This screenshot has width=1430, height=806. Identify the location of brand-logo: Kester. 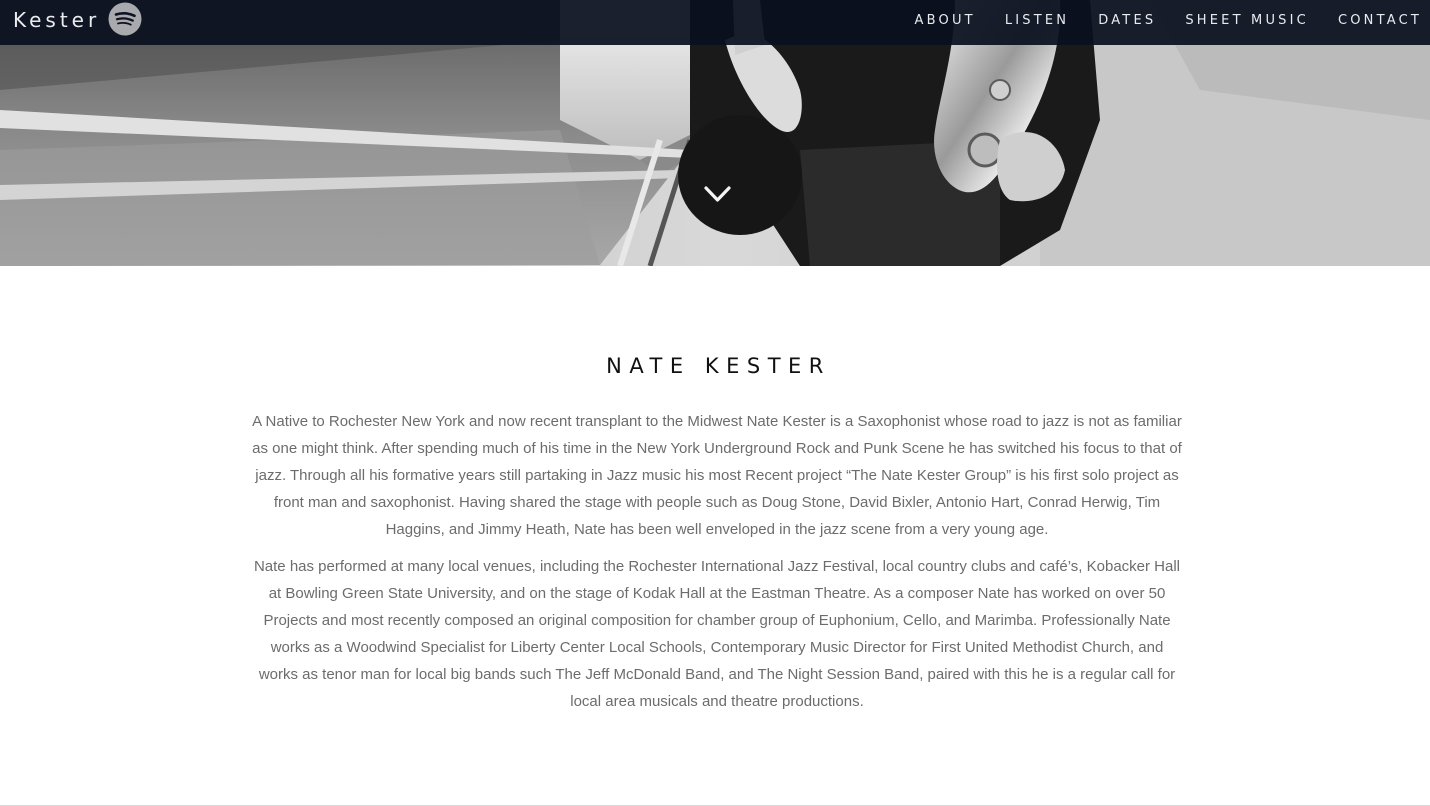
(56, 20).